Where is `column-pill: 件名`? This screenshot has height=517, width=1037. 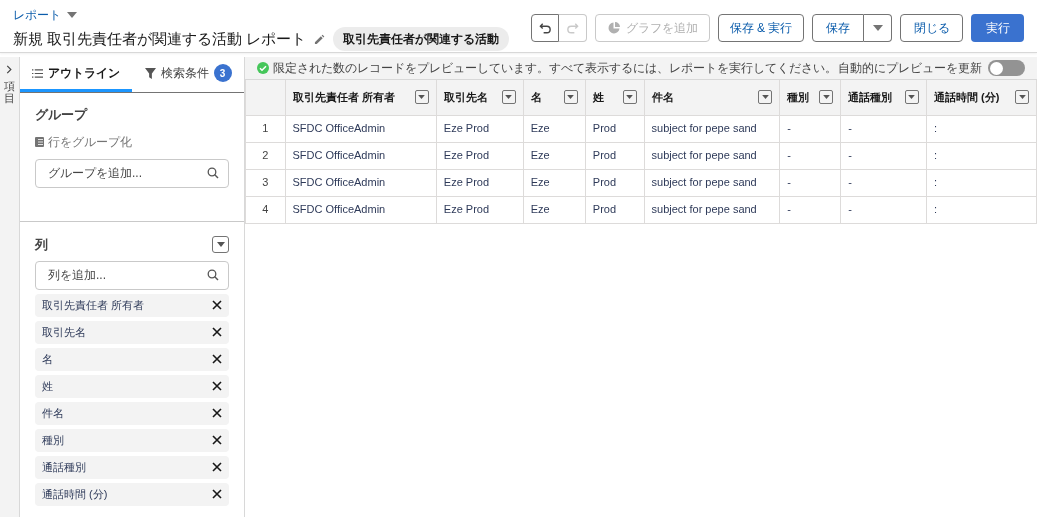 column-pill: 件名 is located at coordinates (132, 413).